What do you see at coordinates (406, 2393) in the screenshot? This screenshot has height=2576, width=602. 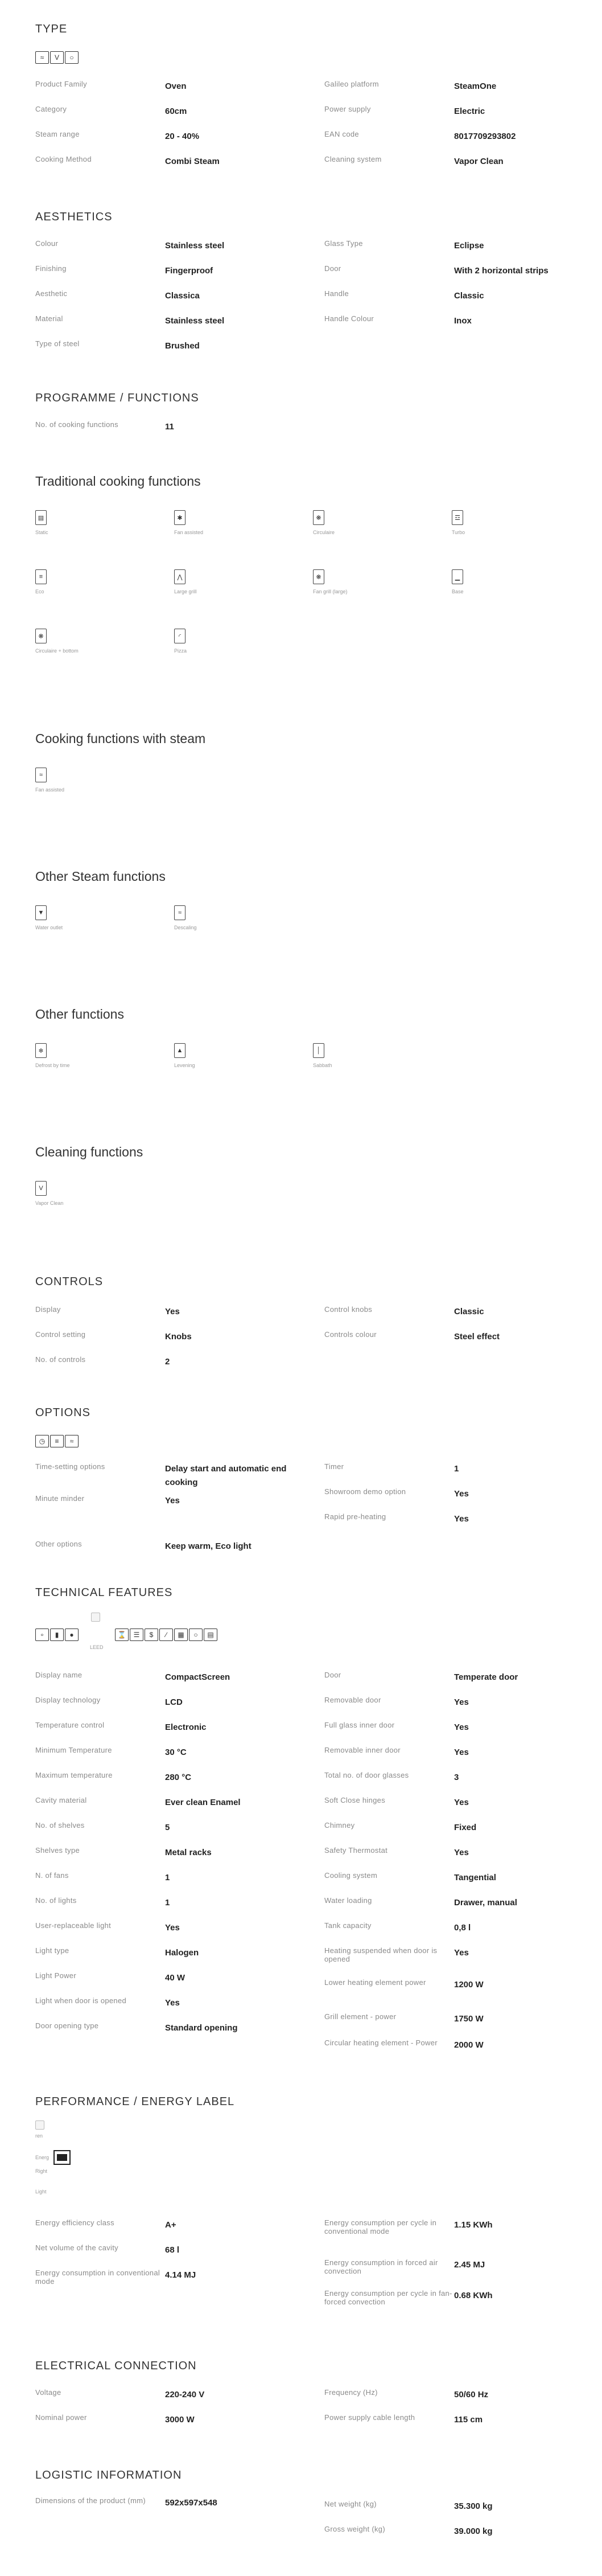 I see `spec-row: Frequency (Hz) 50/60 Hz` at bounding box center [406, 2393].